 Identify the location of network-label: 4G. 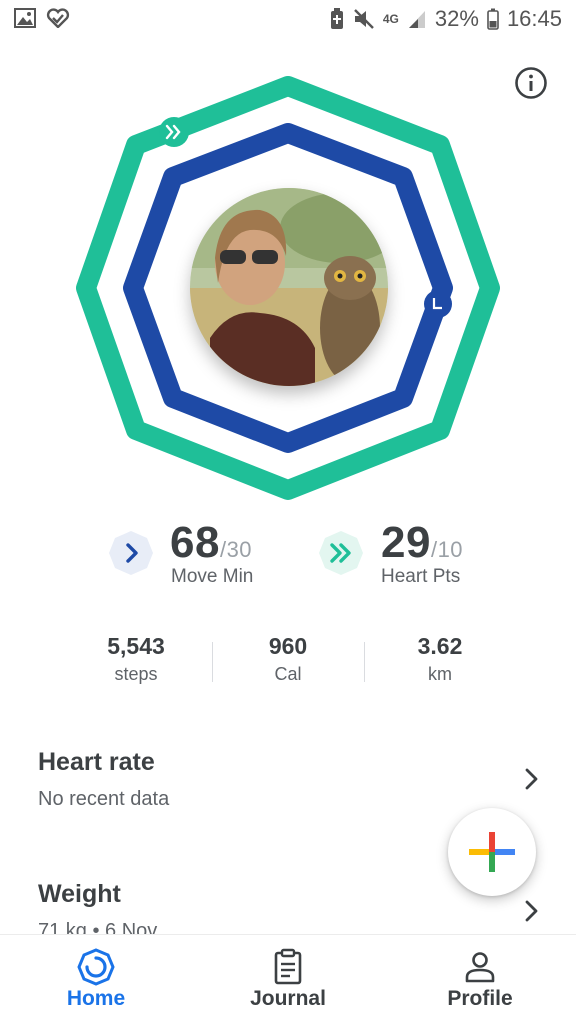
(390, 19).